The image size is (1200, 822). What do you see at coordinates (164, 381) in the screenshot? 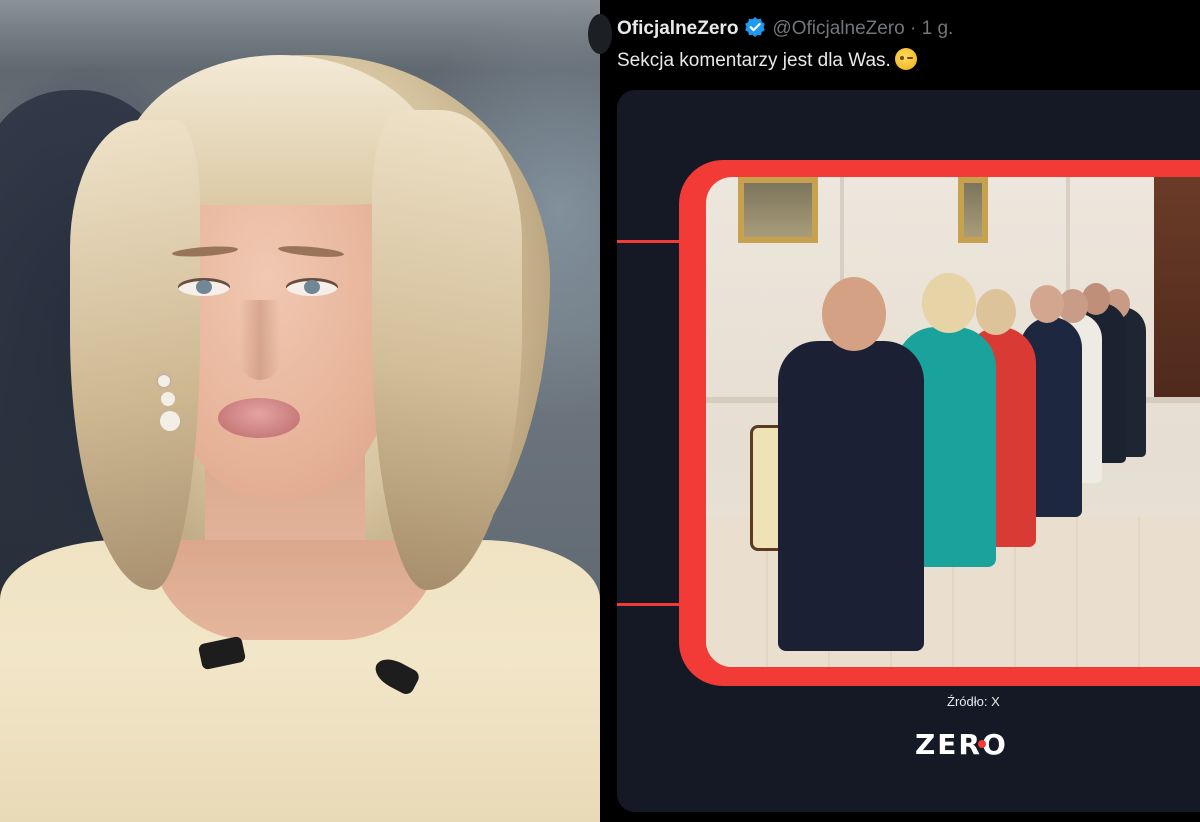
I see `pearl-earring` at bounding box center [164, 381].